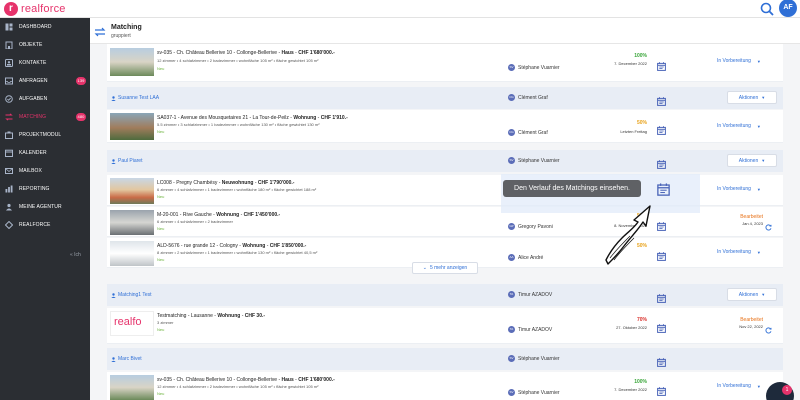 The width and height of the screenshot is (800, 400). Describe the element at coordinates (631, 327) in the screenshot. I see `match-date: 27. Oktober 2022` at that location.